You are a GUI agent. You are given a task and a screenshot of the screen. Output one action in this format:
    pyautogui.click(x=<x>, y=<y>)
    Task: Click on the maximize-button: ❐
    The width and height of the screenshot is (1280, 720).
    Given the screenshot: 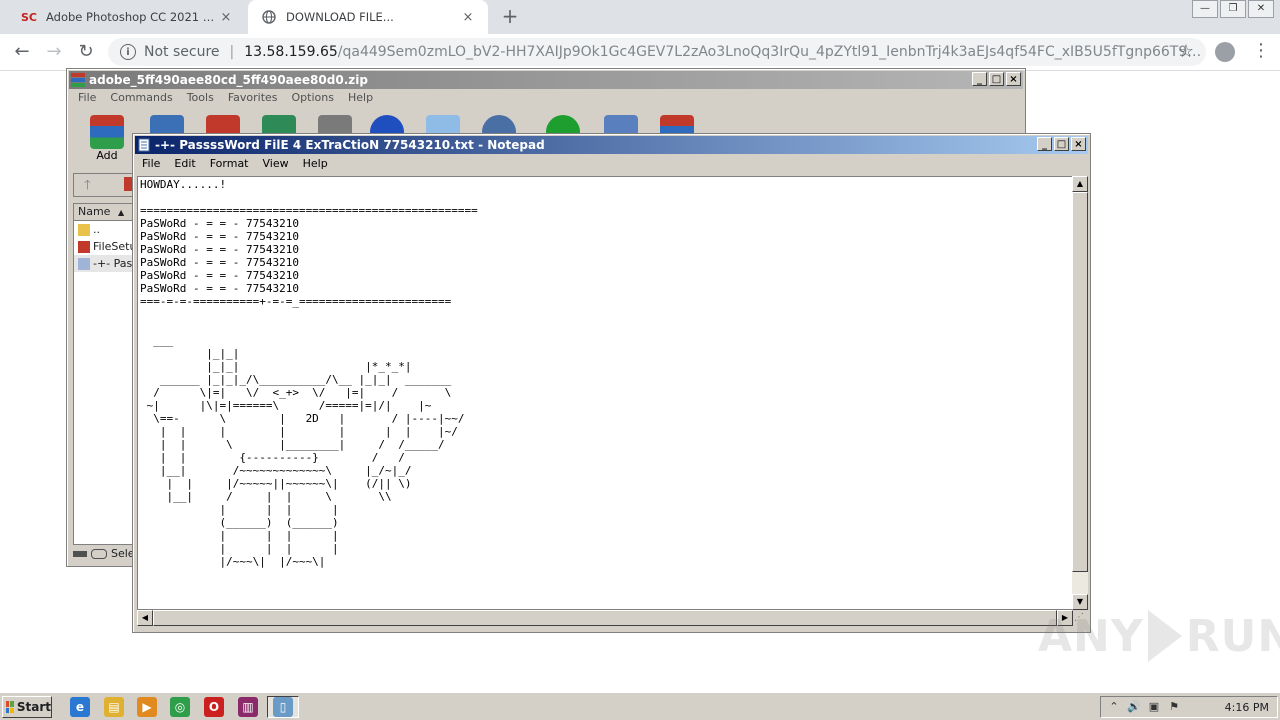 What is the action you would take?
    pyautogui.click(x=1233, y=9)
    